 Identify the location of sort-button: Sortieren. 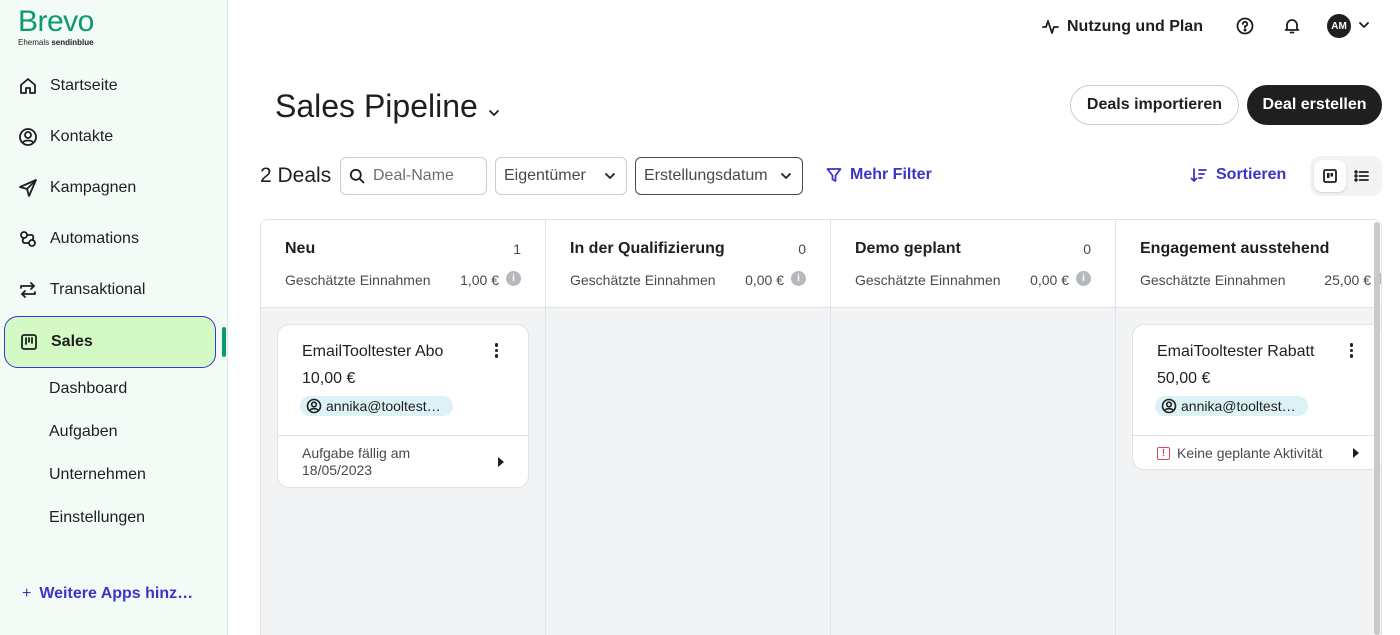
(1238, 175).